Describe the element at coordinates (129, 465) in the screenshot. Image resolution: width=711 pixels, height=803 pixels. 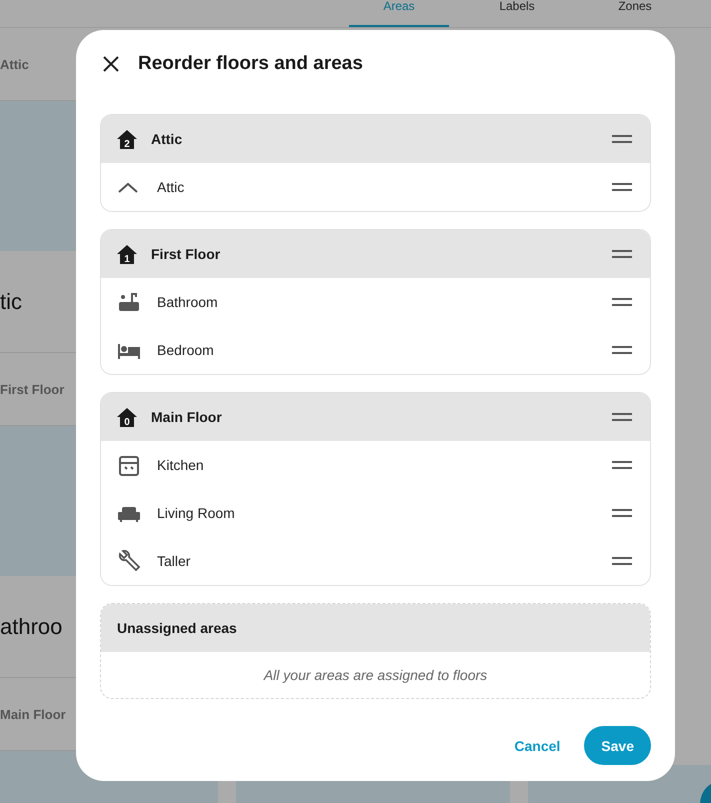
I see `stove-icon` at that location.